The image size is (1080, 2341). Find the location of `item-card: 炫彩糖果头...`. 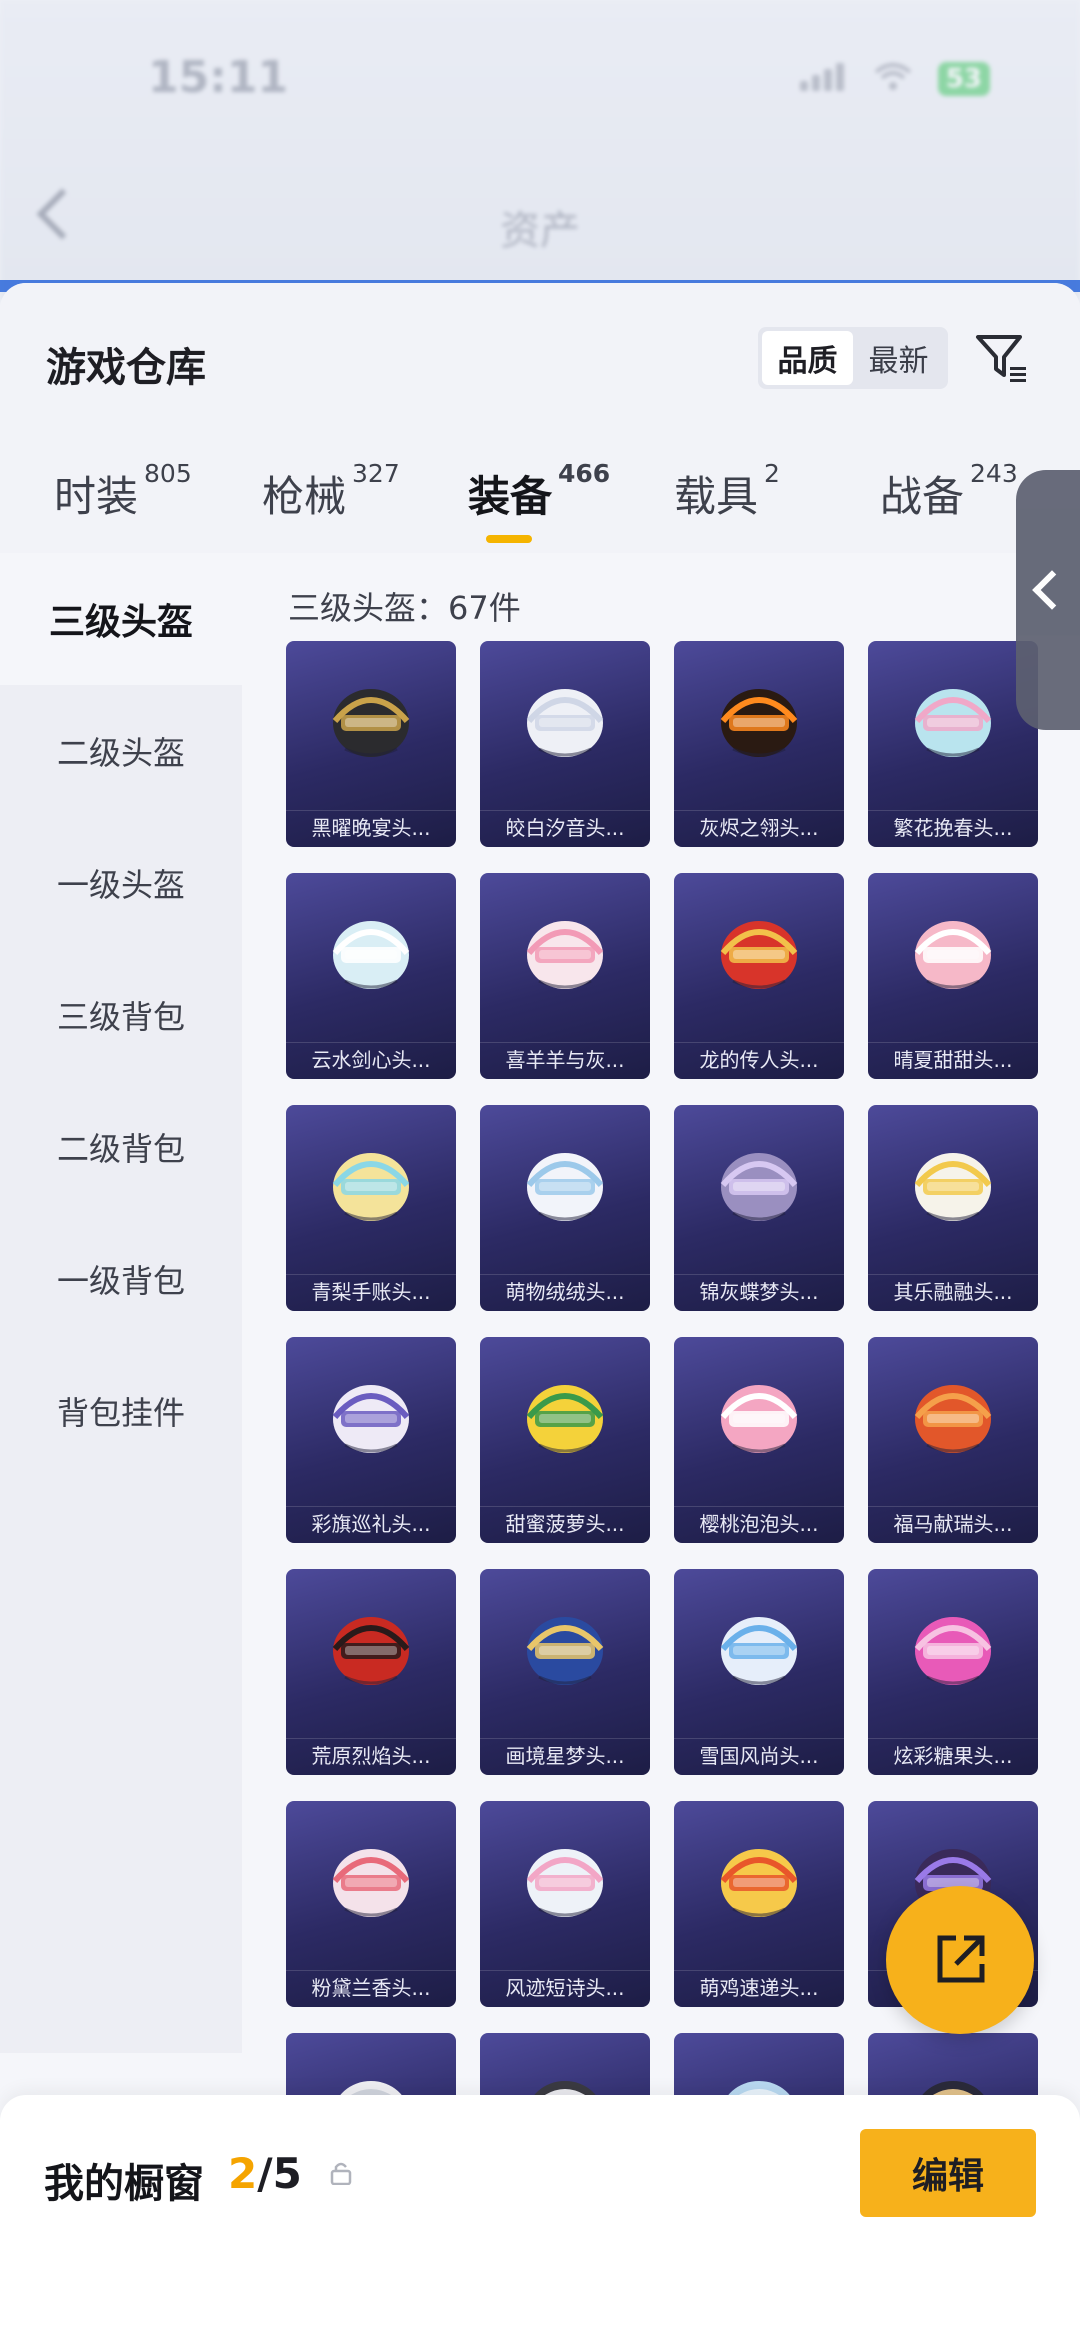

item-card: 炫彩糖果头... is located at coordinates (953, 1672).